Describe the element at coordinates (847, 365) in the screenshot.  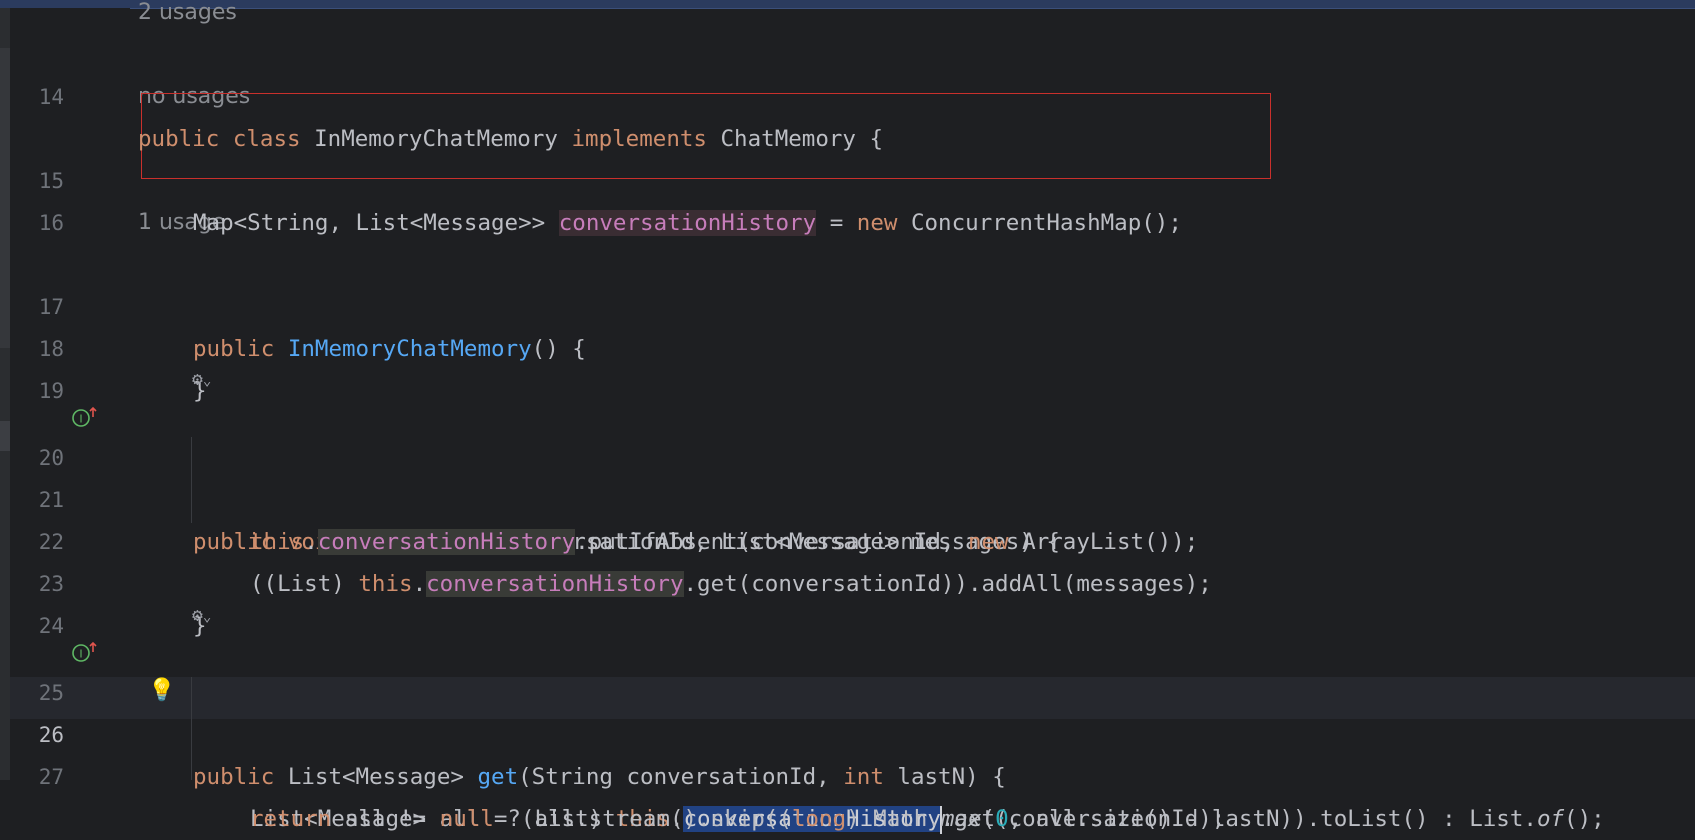
I see `code-line-19: 19` at that location.